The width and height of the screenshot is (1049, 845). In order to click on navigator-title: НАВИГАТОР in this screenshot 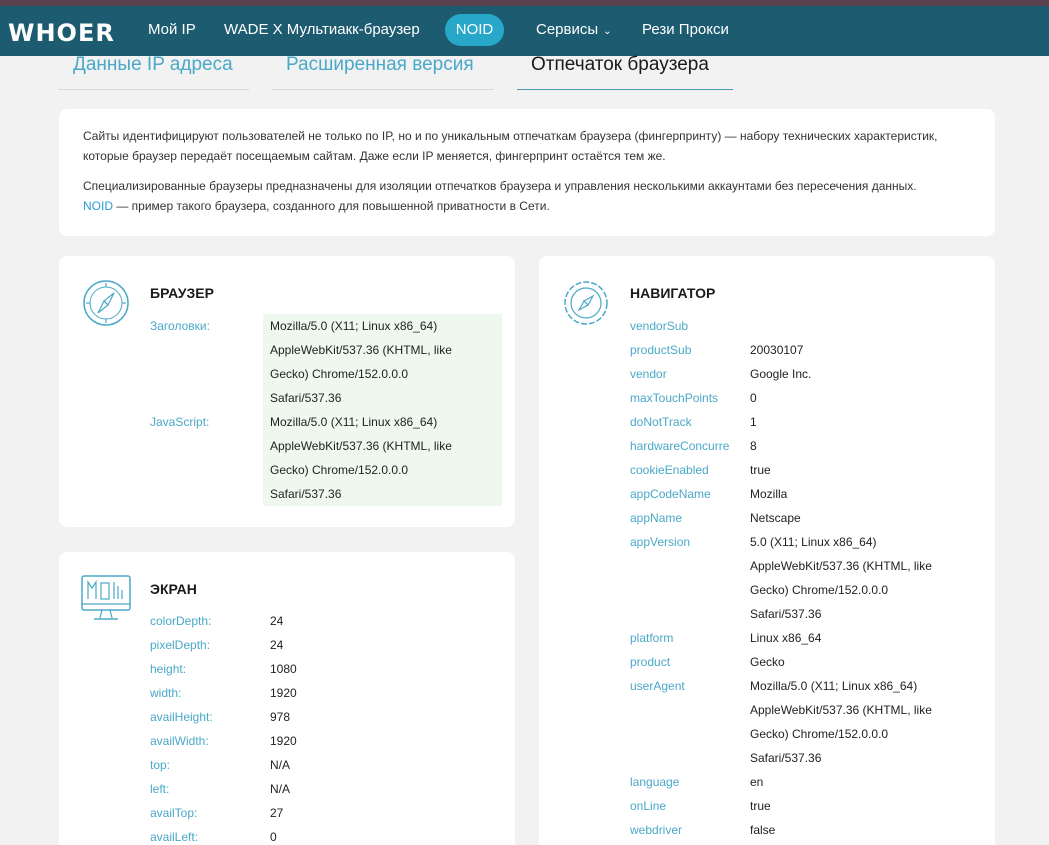, I will do `click(673, 293)`.